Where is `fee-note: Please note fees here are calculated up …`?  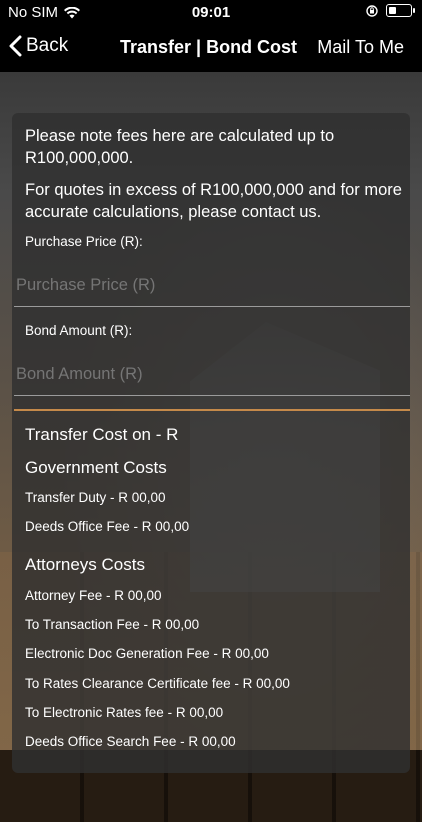
fee-note: Please note fees here are calculated up … is located at coordinates (180, 147).